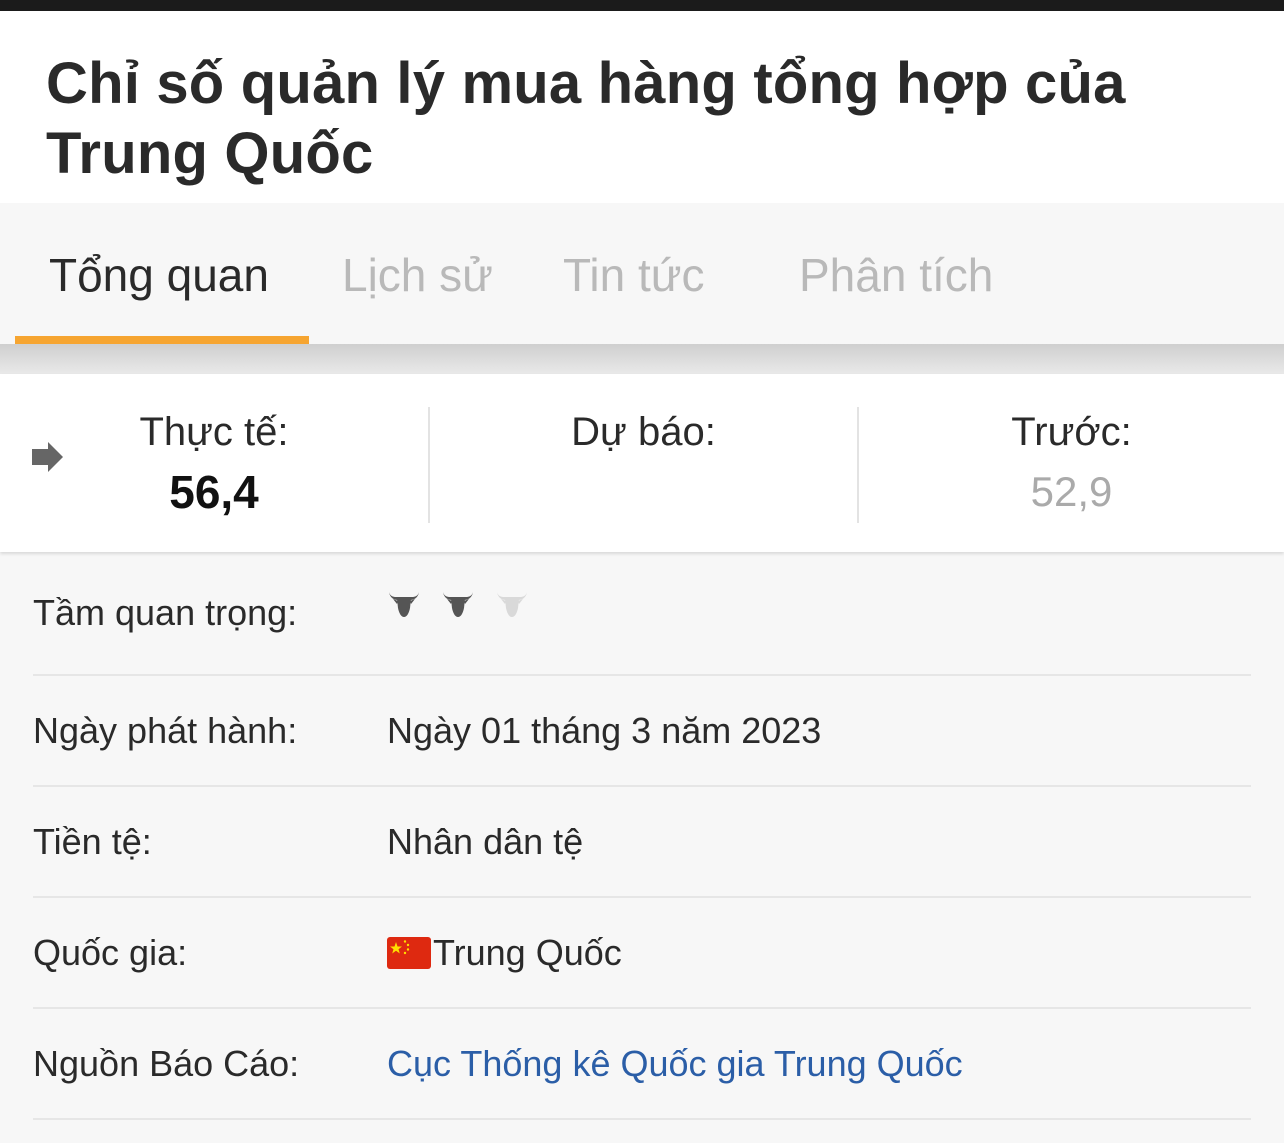  What do you see at coordinates (1071, 432) in the screenshot?
I see `stat-previous-label: Trước:` at bounding box center [1071, 432].